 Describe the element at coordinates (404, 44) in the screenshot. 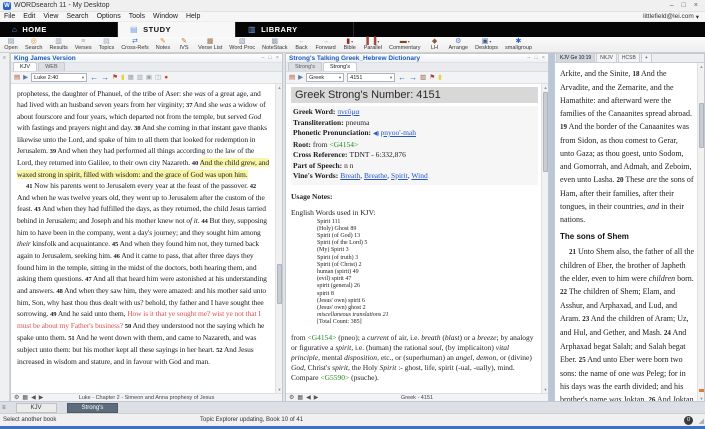

I see `tool-commentary: ▬▾ Commentary` at that location.